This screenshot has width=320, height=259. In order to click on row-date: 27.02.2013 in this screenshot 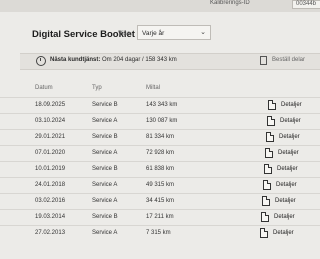, I will do `click(50, 233)`.